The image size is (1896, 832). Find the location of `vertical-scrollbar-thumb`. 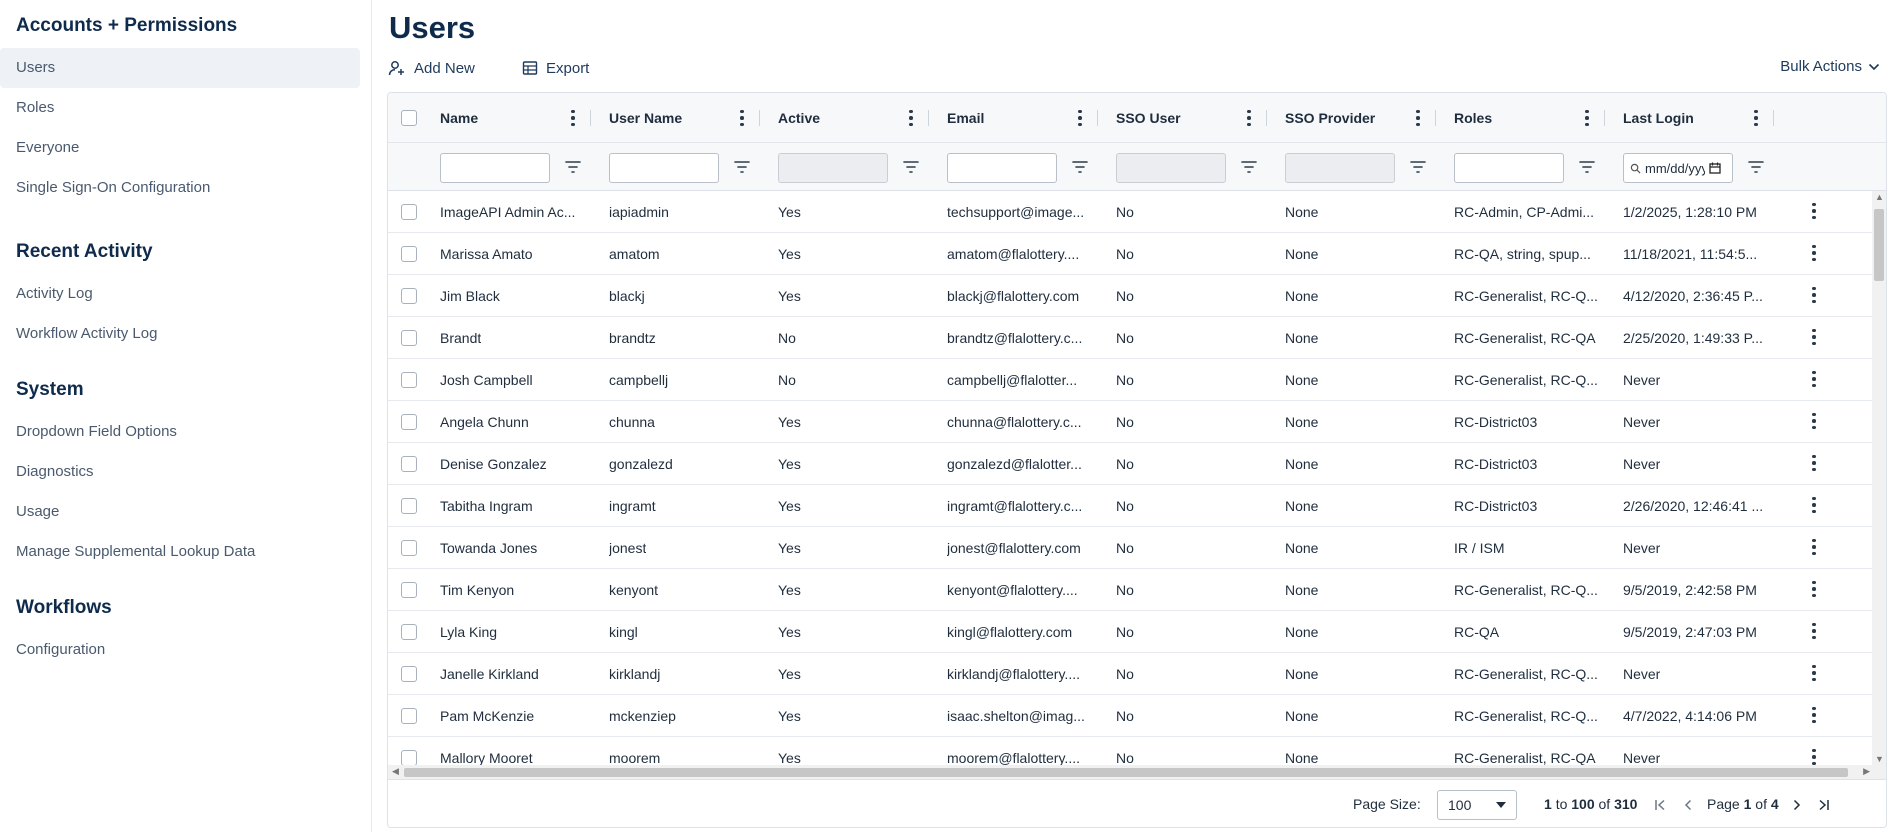

vertical-scrollbar-thumb is located at coordinates (1879, 245).